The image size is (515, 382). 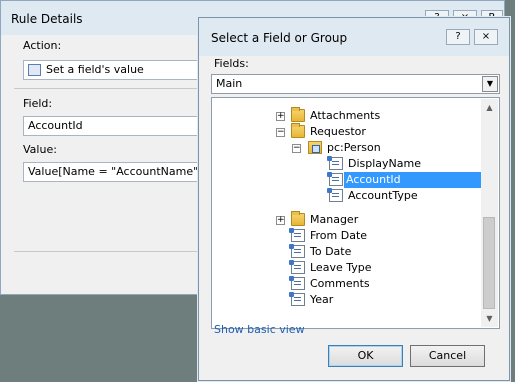 I want to click on action-value: Set a field's value, so click(x=95, y=69).